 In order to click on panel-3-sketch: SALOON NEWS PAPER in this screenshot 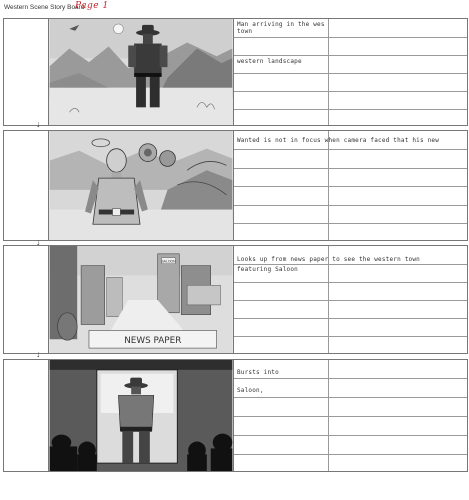, I will do `click(141, 299)`.